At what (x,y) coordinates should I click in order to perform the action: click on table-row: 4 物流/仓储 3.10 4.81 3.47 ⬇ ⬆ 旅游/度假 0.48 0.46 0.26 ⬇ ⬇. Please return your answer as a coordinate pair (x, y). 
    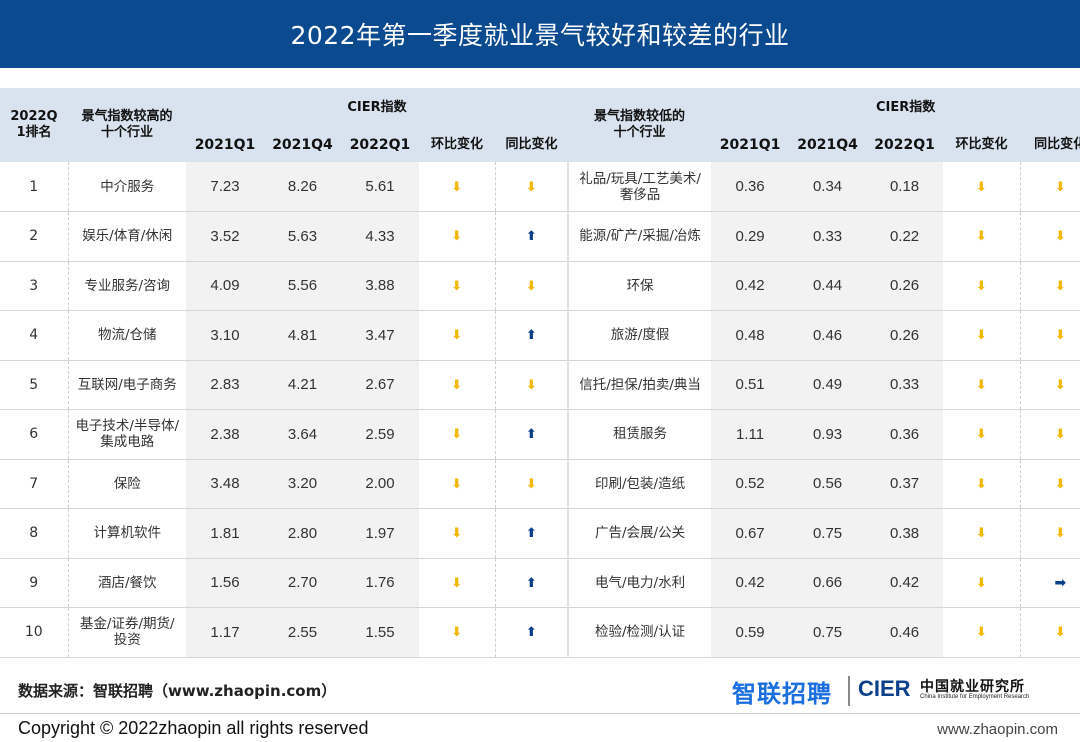
    Looking at the image, I should click on (540, 335).